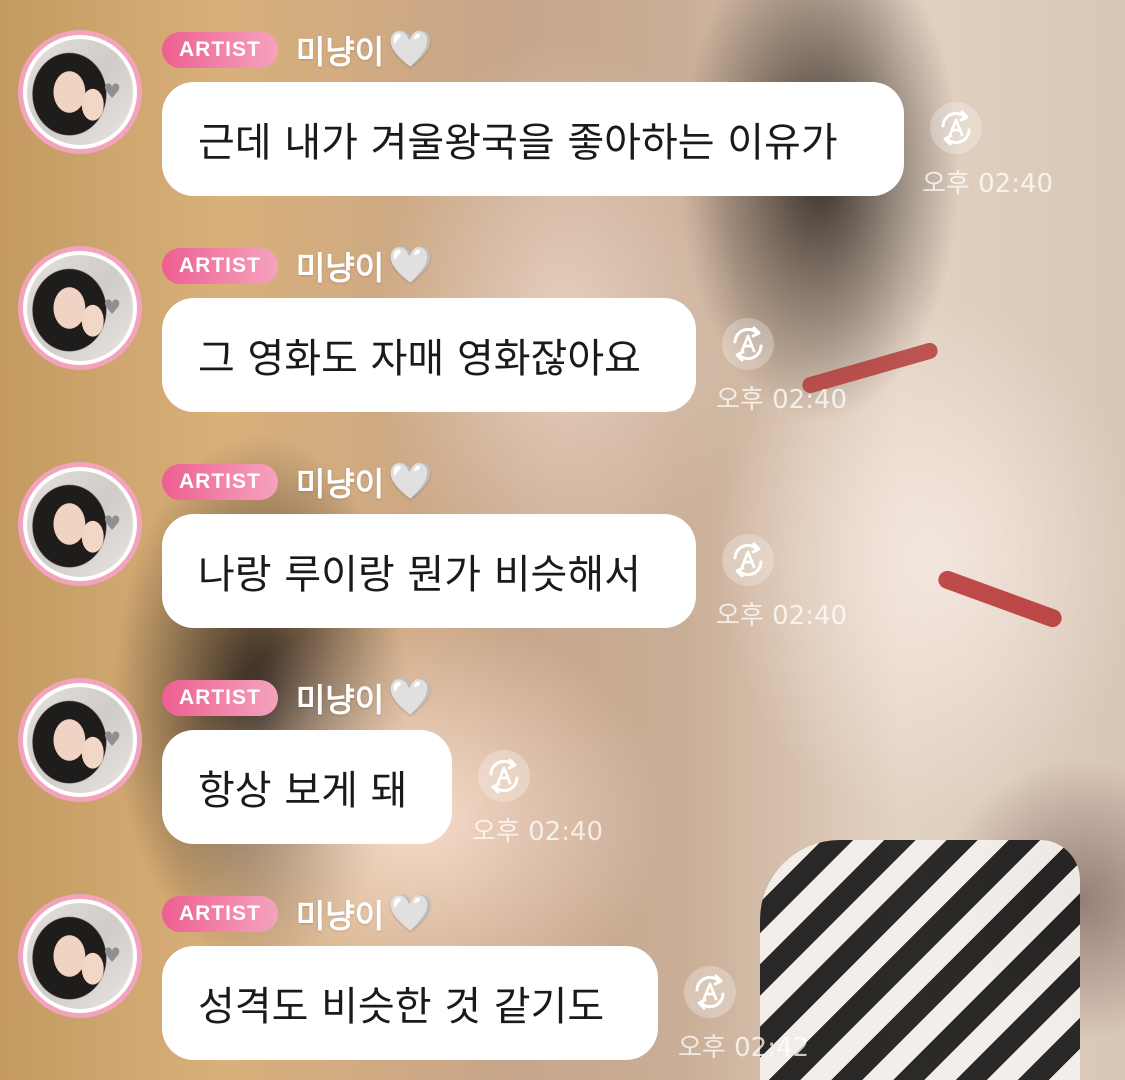  Describe the element at coordinates (744, 1048) in the screenshot. I see `message-time: 오후 02:42` at that location.